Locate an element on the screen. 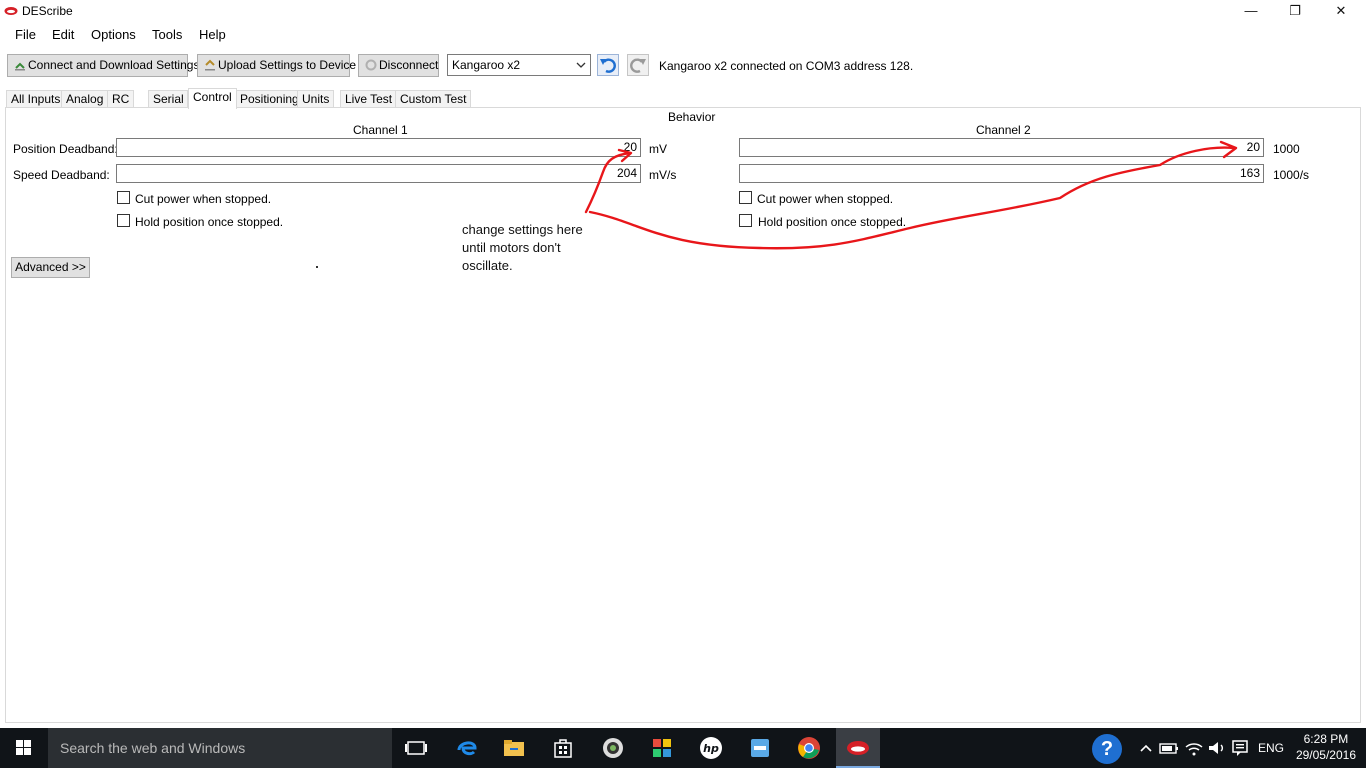  describe-taskbar-button is located at coordinates (858, 748).